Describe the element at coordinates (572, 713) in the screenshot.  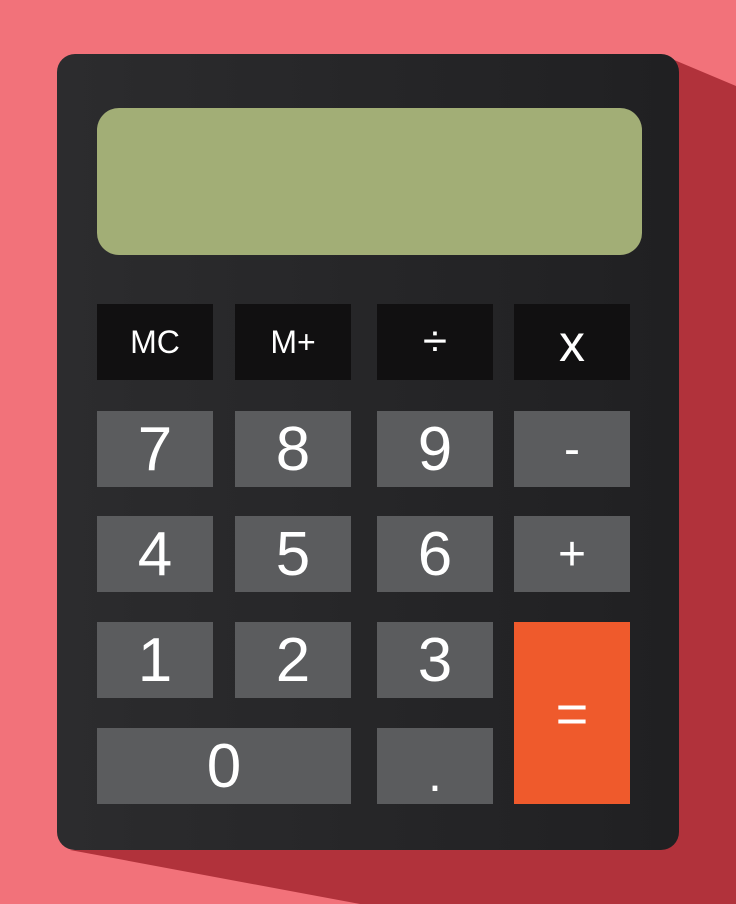
I see `equals-button: =` at that location.